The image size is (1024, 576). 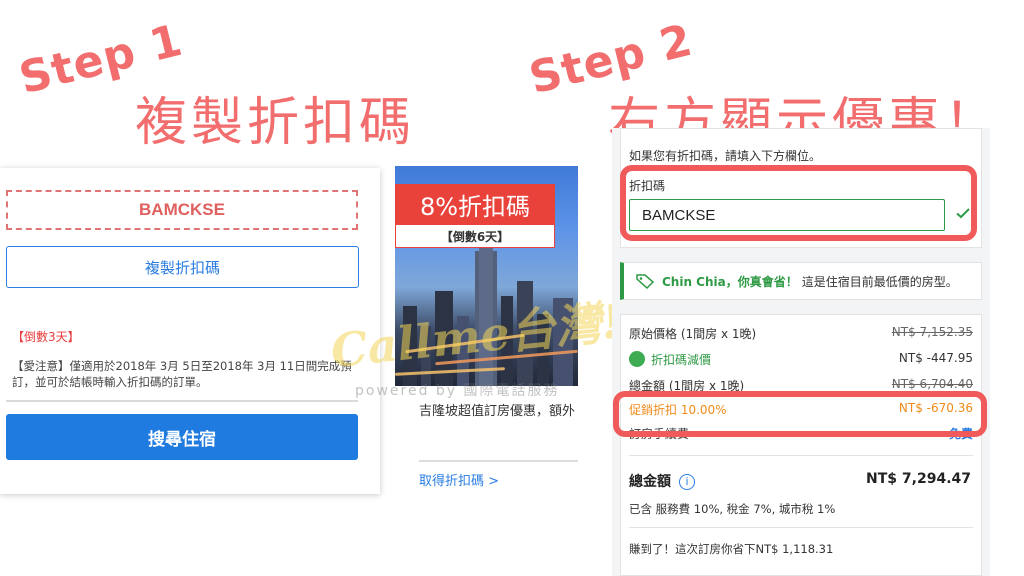 I want to click on coupon-discount-label: 折扣碼減價, so click(x=681, y=360).